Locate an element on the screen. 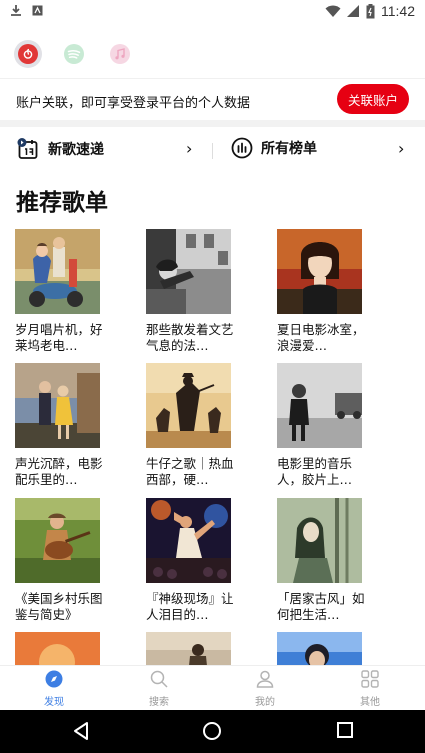  music-note-icon is located at coordinates (120, 54).